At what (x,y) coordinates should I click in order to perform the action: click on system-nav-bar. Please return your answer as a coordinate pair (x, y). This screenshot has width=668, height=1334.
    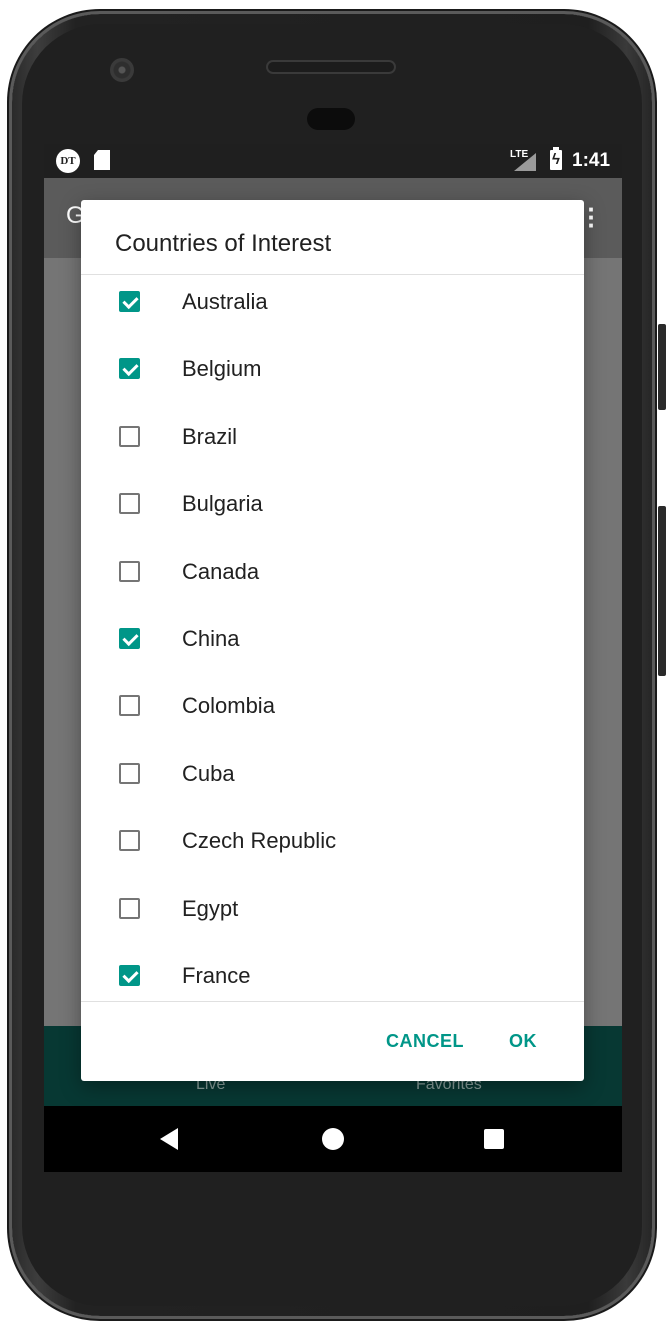
    Looking at the image, I should click on (333, 1139).